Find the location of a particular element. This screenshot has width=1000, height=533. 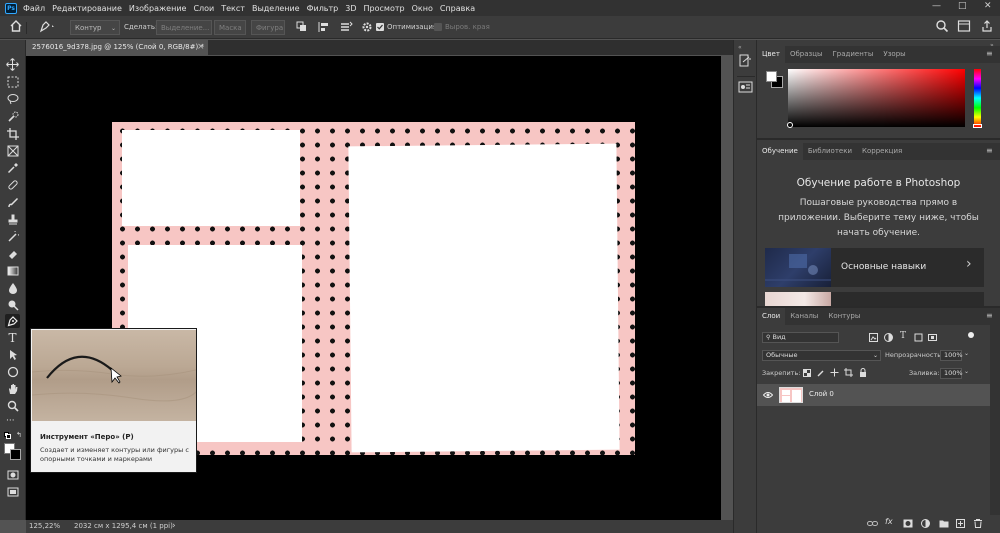

gear-icon is located at coordinates (367, 27).